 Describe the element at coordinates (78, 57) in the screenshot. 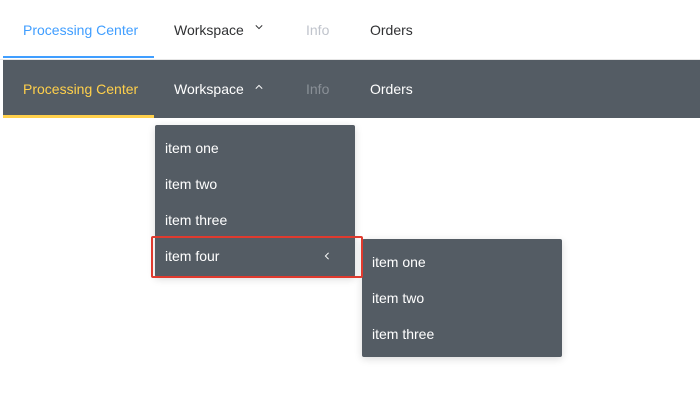

I see `light-menu-active-indicator` at that location.